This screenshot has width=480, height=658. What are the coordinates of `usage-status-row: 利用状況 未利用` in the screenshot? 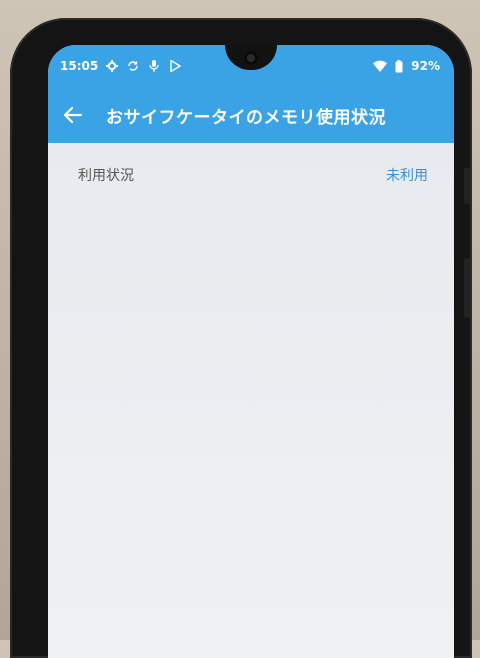 It's located at (251, 173).